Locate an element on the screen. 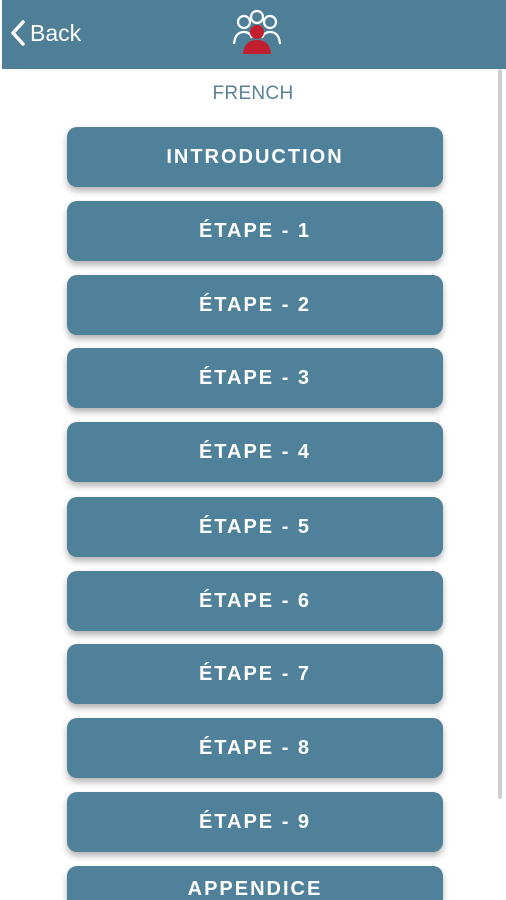 The image size is (506, 900). button-label: INTRODUCTION is located at coordinates (255, 156).